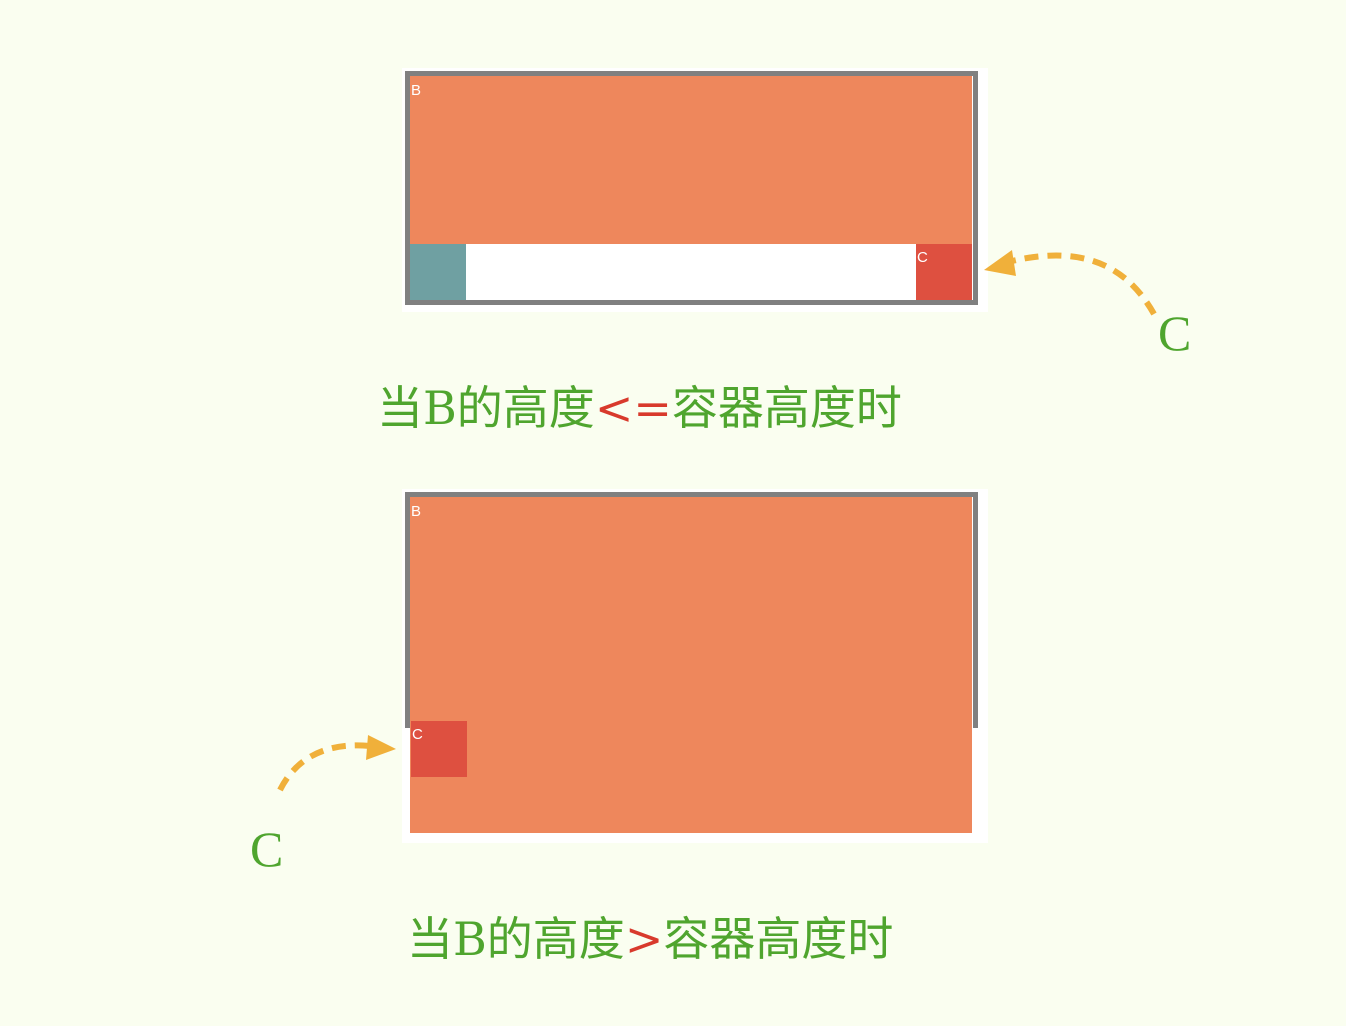 This screenshot has width=1346, height=1026. What do you see at coordinates (486, 408) in the screenshot?
I see `top-caption-prefix: 当B的高度` at bounding box center [486, 408].